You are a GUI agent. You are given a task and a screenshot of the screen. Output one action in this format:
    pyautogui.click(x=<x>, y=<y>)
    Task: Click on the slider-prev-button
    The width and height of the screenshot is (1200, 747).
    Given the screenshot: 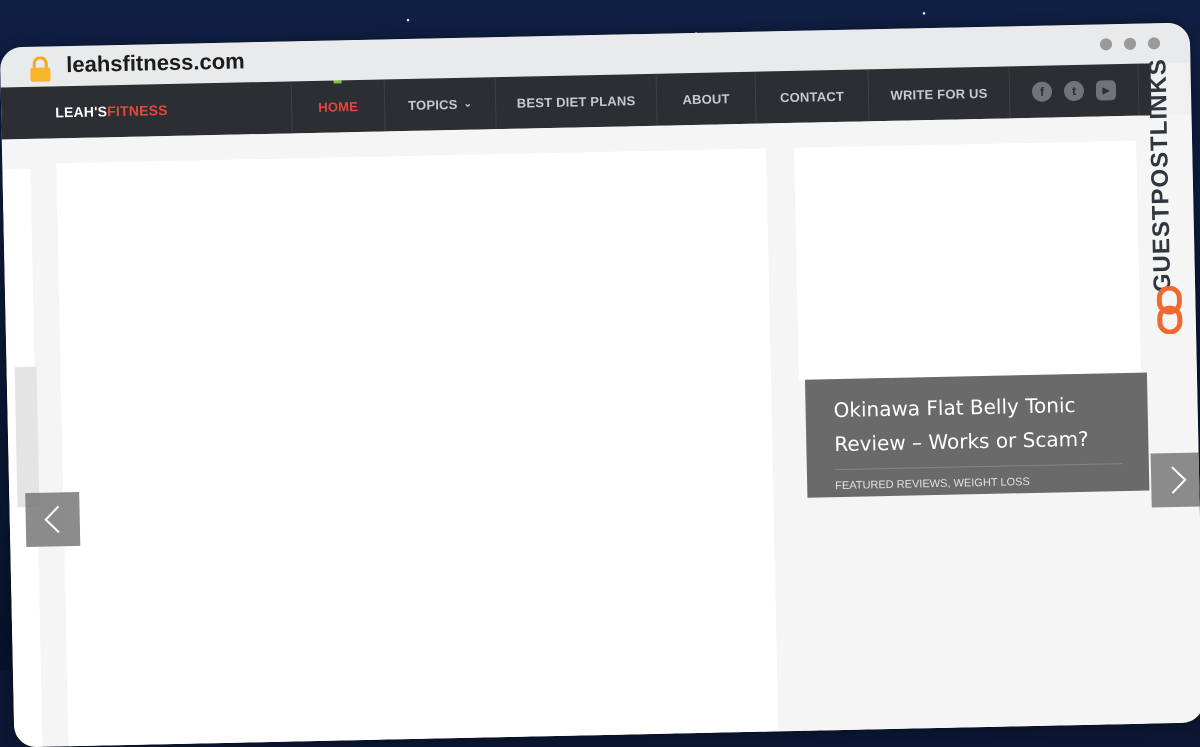 What is the action you would take?
    pyautogui.click(x=52, y=519)
    